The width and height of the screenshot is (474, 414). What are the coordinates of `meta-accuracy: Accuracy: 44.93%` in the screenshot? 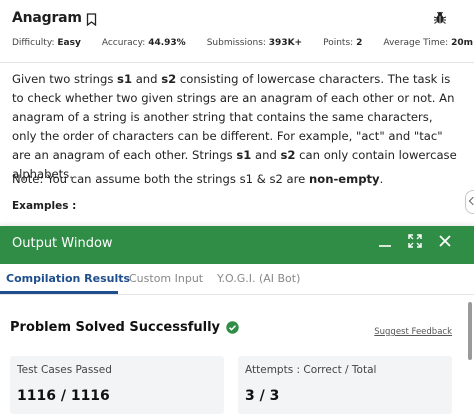 It's located at (143, 43).